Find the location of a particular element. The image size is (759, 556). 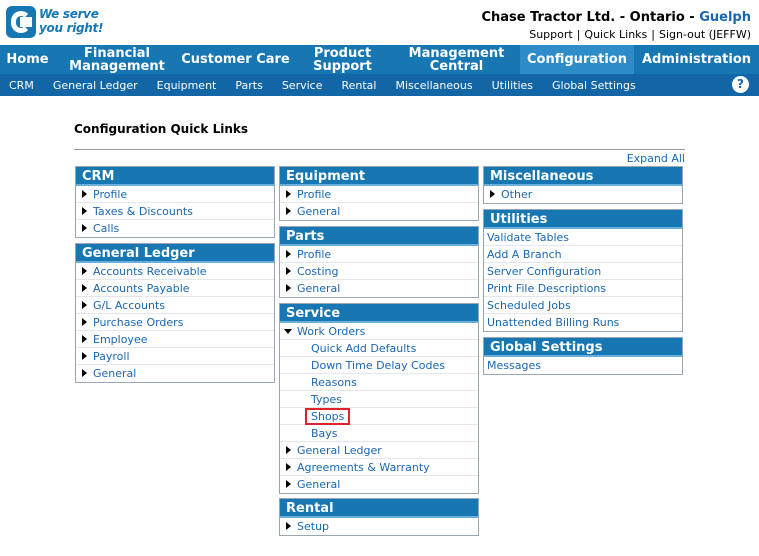

expand-all-link: Expand All is located at coordinates (656, 158).